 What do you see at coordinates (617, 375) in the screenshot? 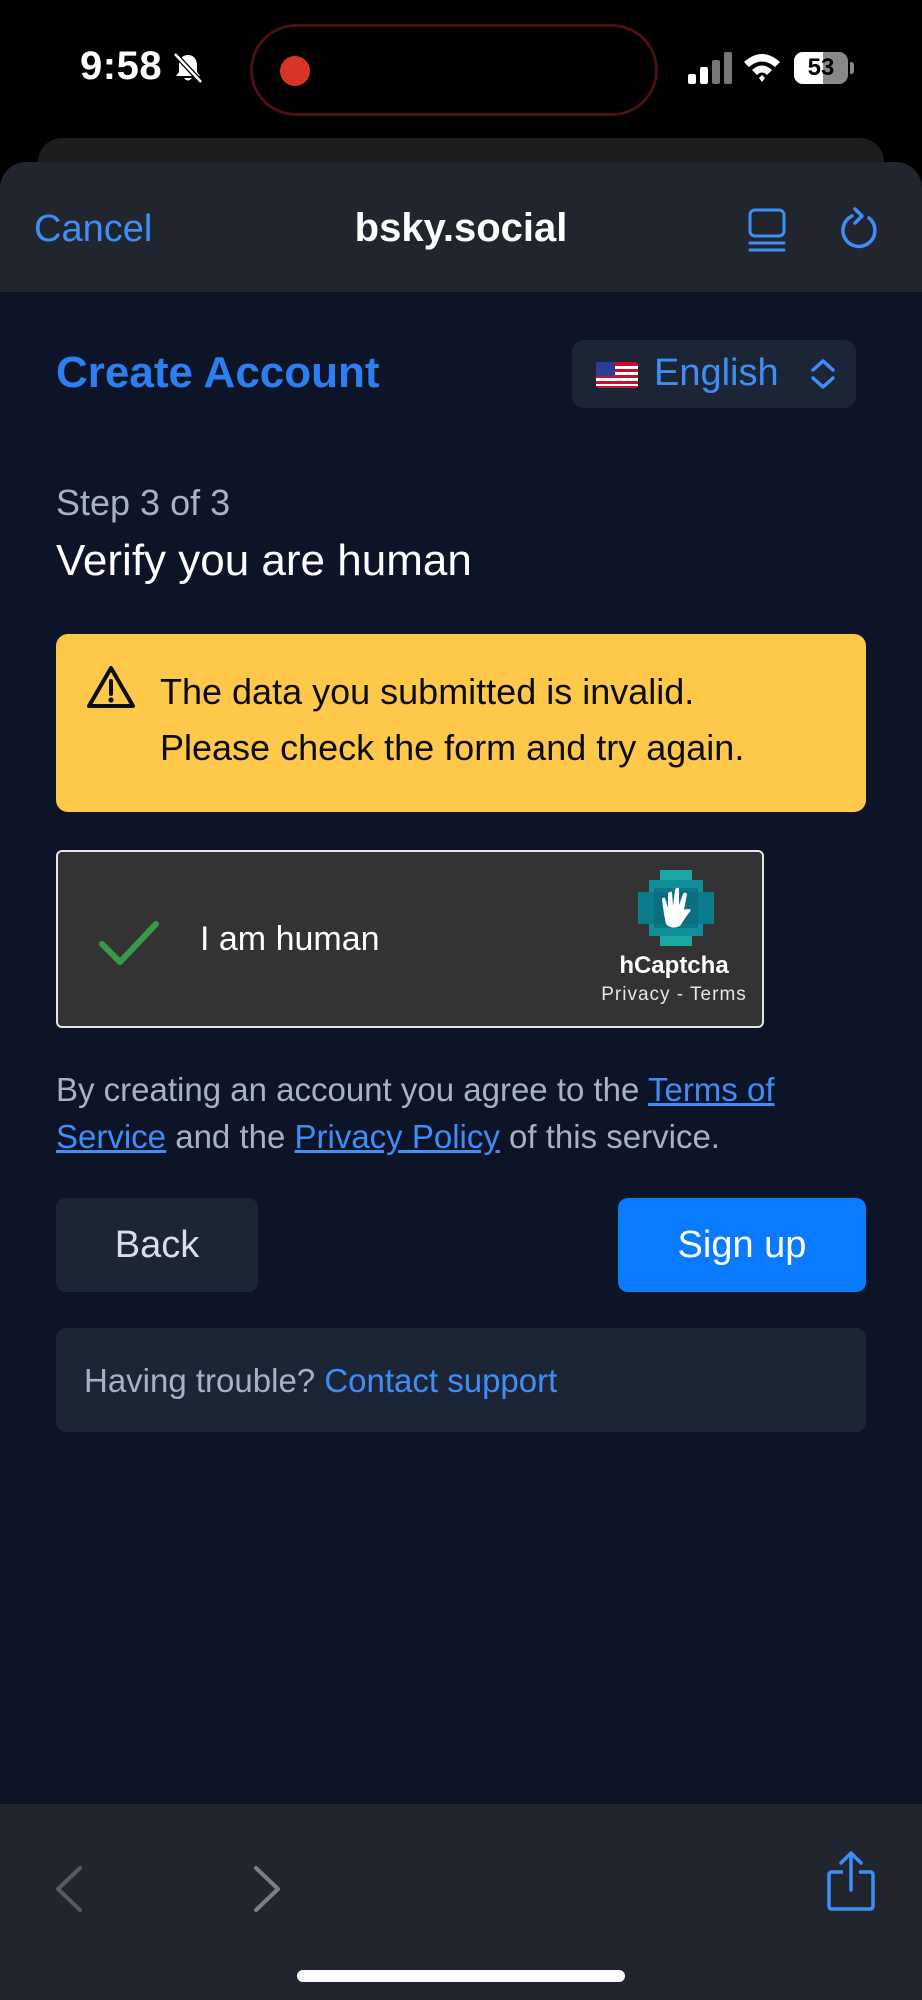
I see `us-flag-icon` at bounding box center [617, 375].